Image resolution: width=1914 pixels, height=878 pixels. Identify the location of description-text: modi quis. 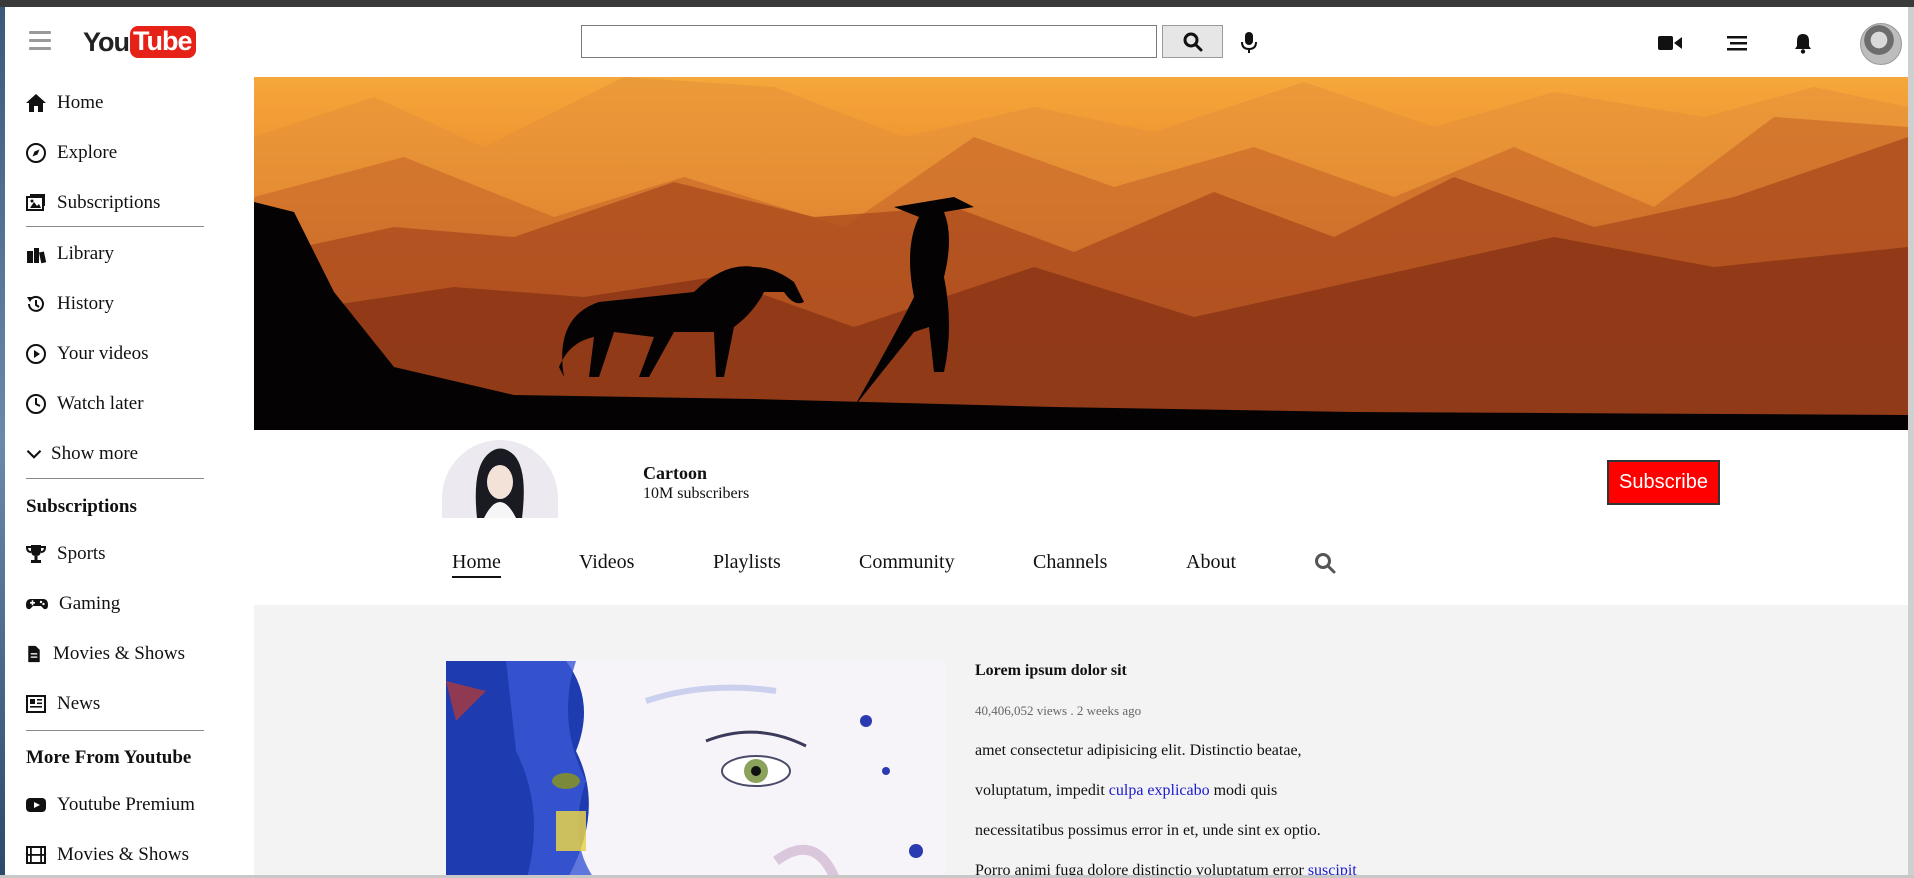
(1243, 790).